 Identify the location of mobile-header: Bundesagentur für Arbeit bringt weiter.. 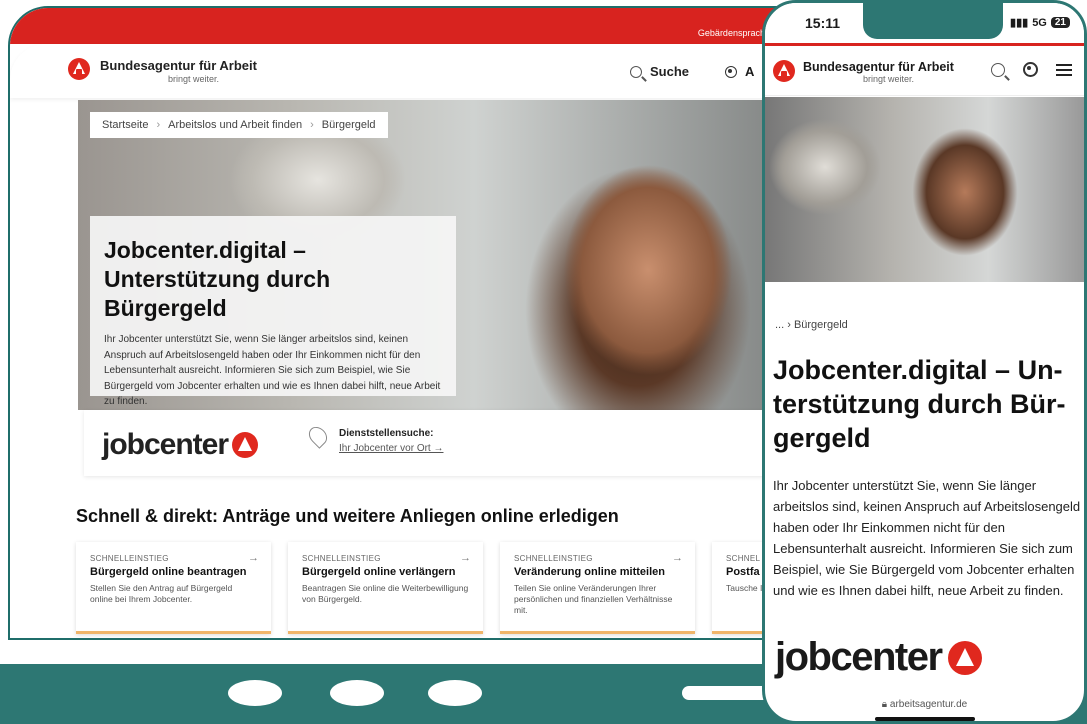
(924, 71).